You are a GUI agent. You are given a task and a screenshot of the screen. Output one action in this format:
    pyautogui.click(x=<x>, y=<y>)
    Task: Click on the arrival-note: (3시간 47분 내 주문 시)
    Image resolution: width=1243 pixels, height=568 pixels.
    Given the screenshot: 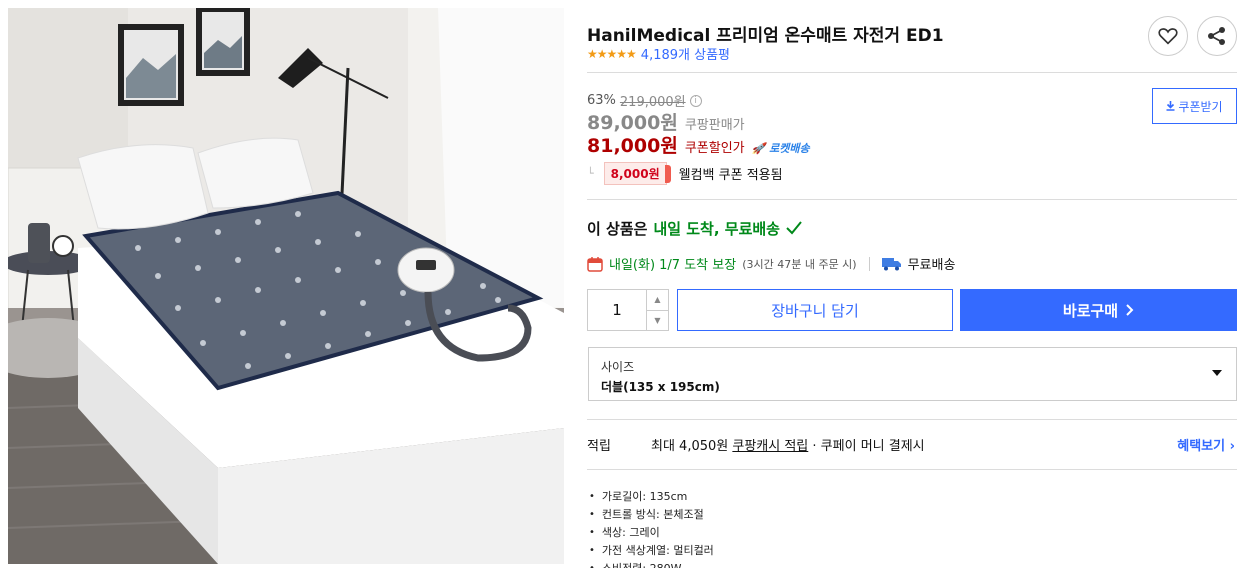 What is the action you would take?
    pyautogui.click(x=799, y=264)
    